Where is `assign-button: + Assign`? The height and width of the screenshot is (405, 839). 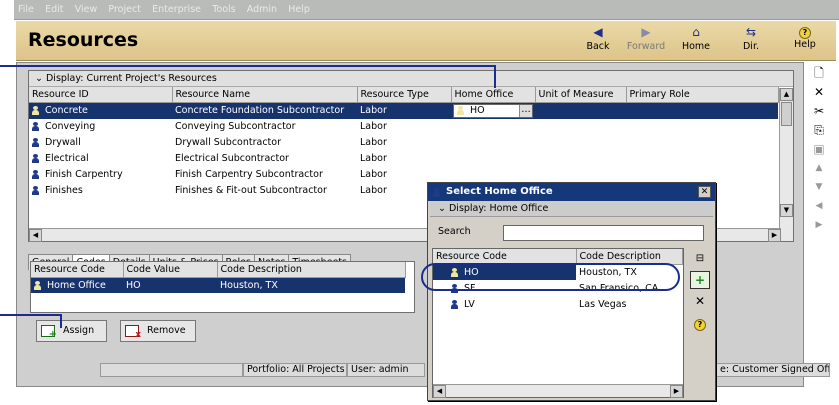 assign-button: + Assign is located at coordinates (71, 331).